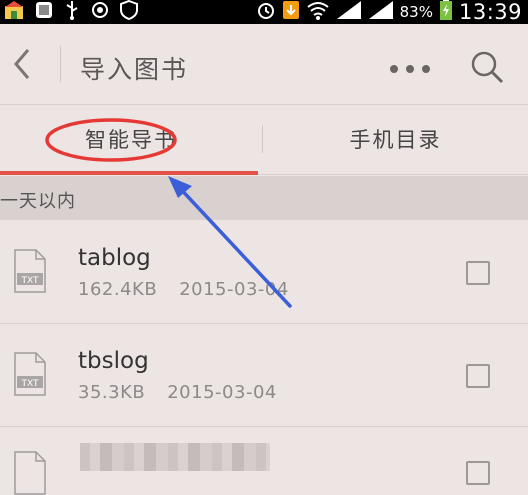  I want to click on blurred-file-name, so click(175, 457).